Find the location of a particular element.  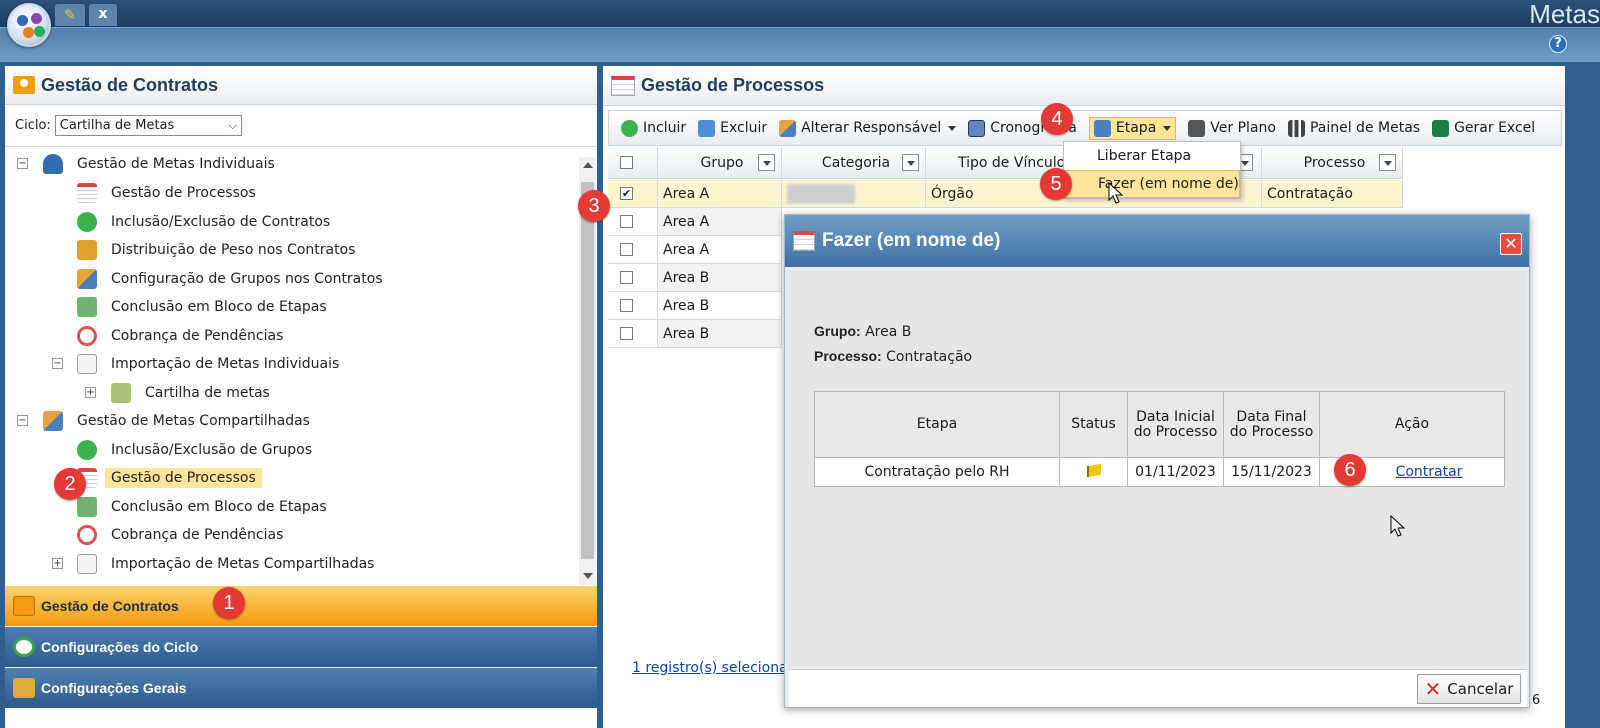

tree-node-inclusao-contratos: Inclusão/Exclusão de Contratos is located at coordinates (206, 222).